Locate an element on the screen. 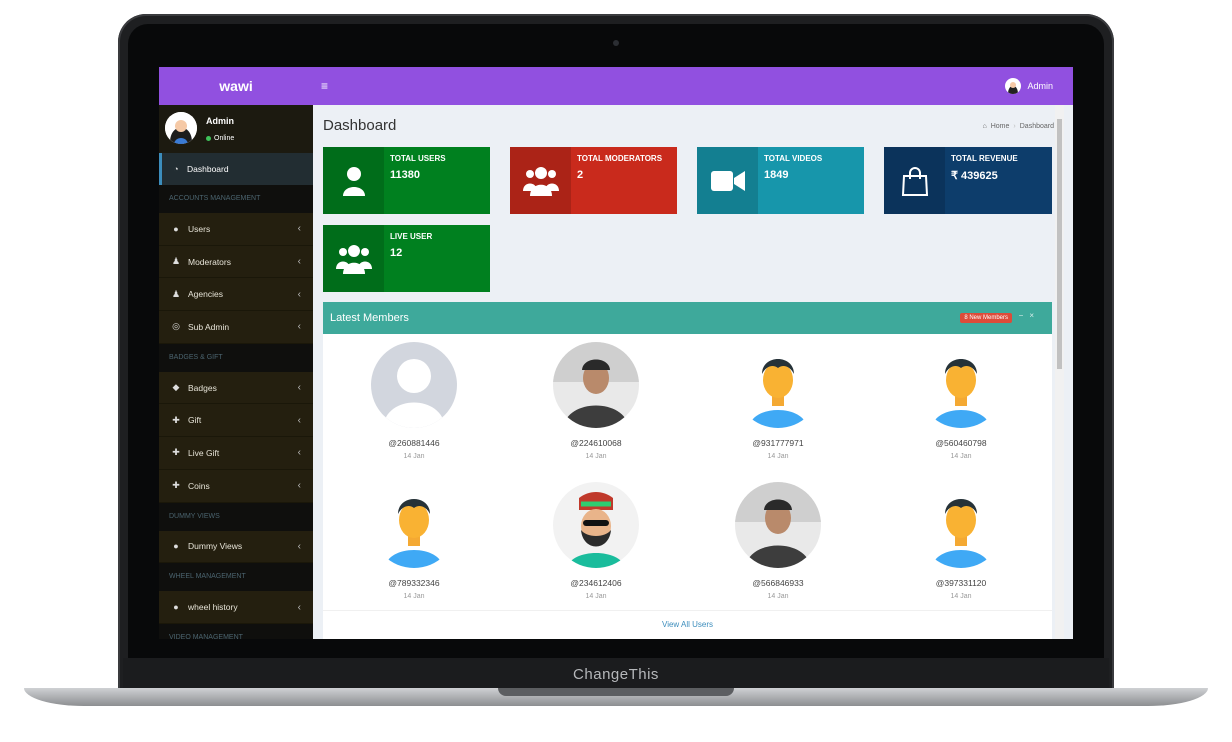  member-card: @931777971 14 Jan is located at coordinates (778, 401).